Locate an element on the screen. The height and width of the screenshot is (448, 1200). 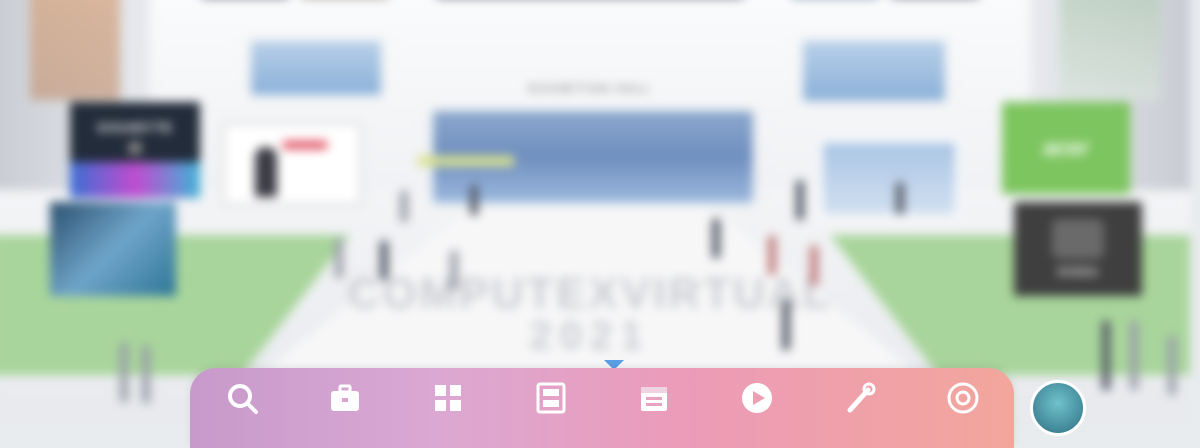
briefcase-icon is located at coordinates (344, 397).